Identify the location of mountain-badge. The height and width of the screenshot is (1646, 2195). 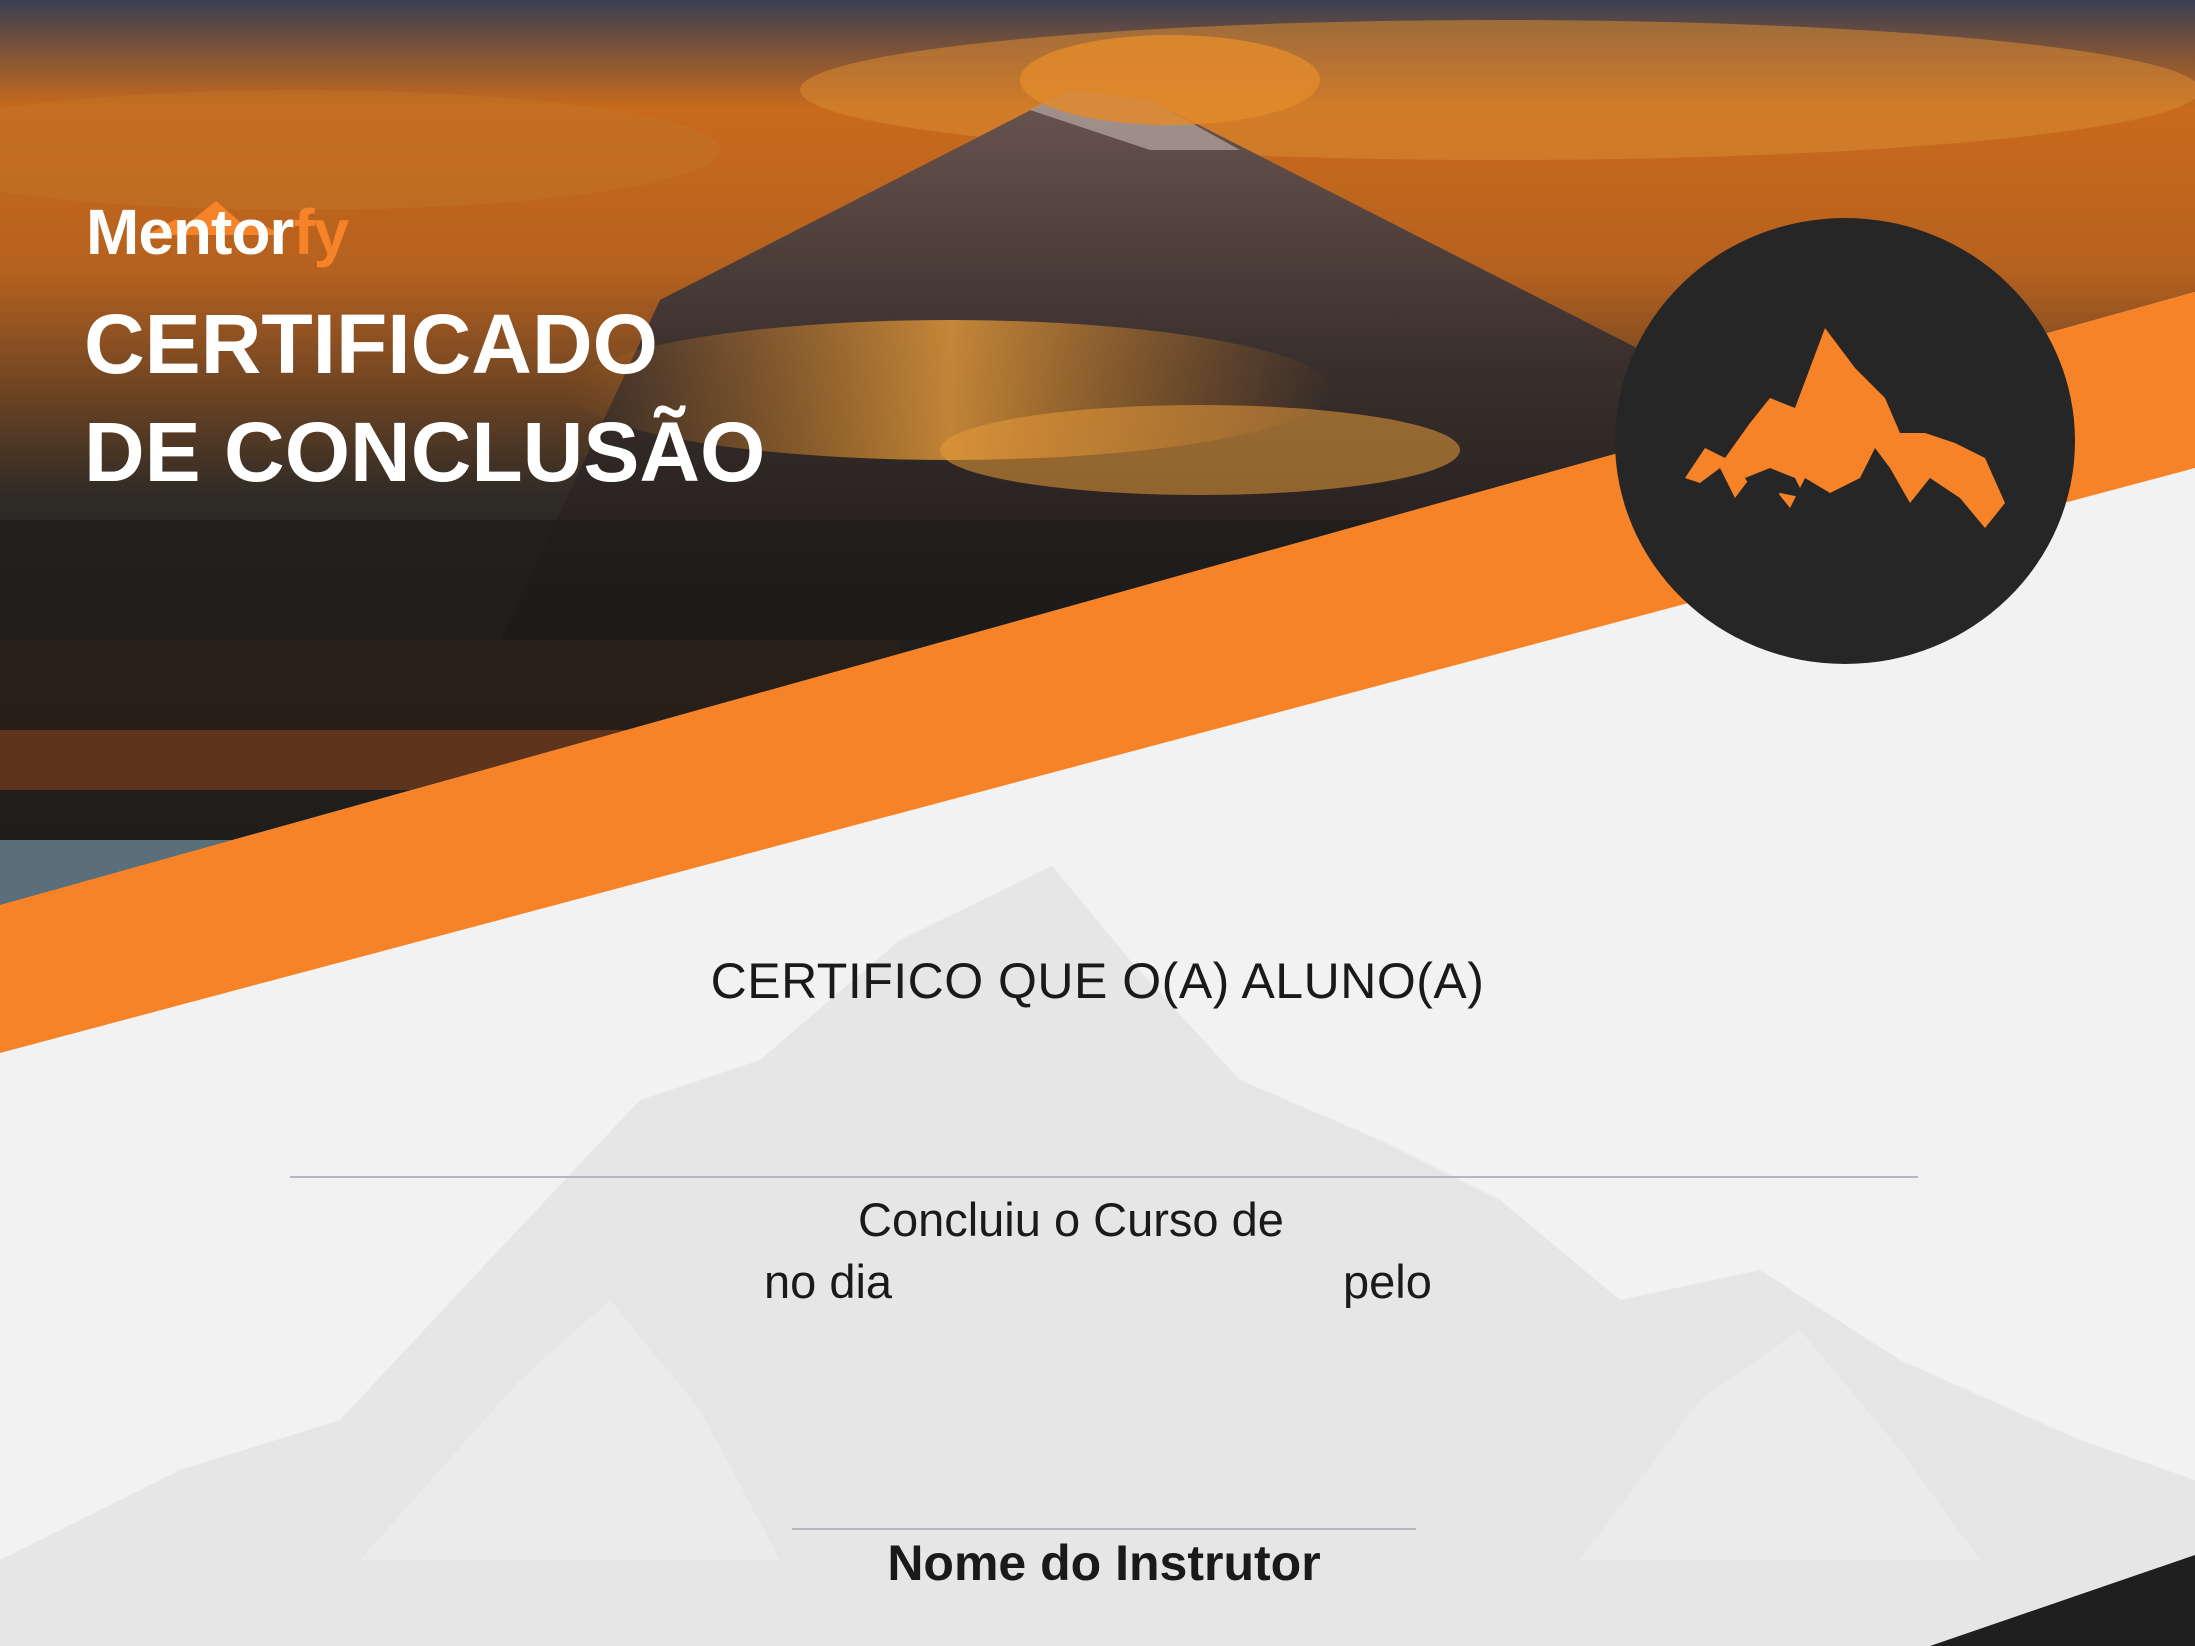
(1845, 441).